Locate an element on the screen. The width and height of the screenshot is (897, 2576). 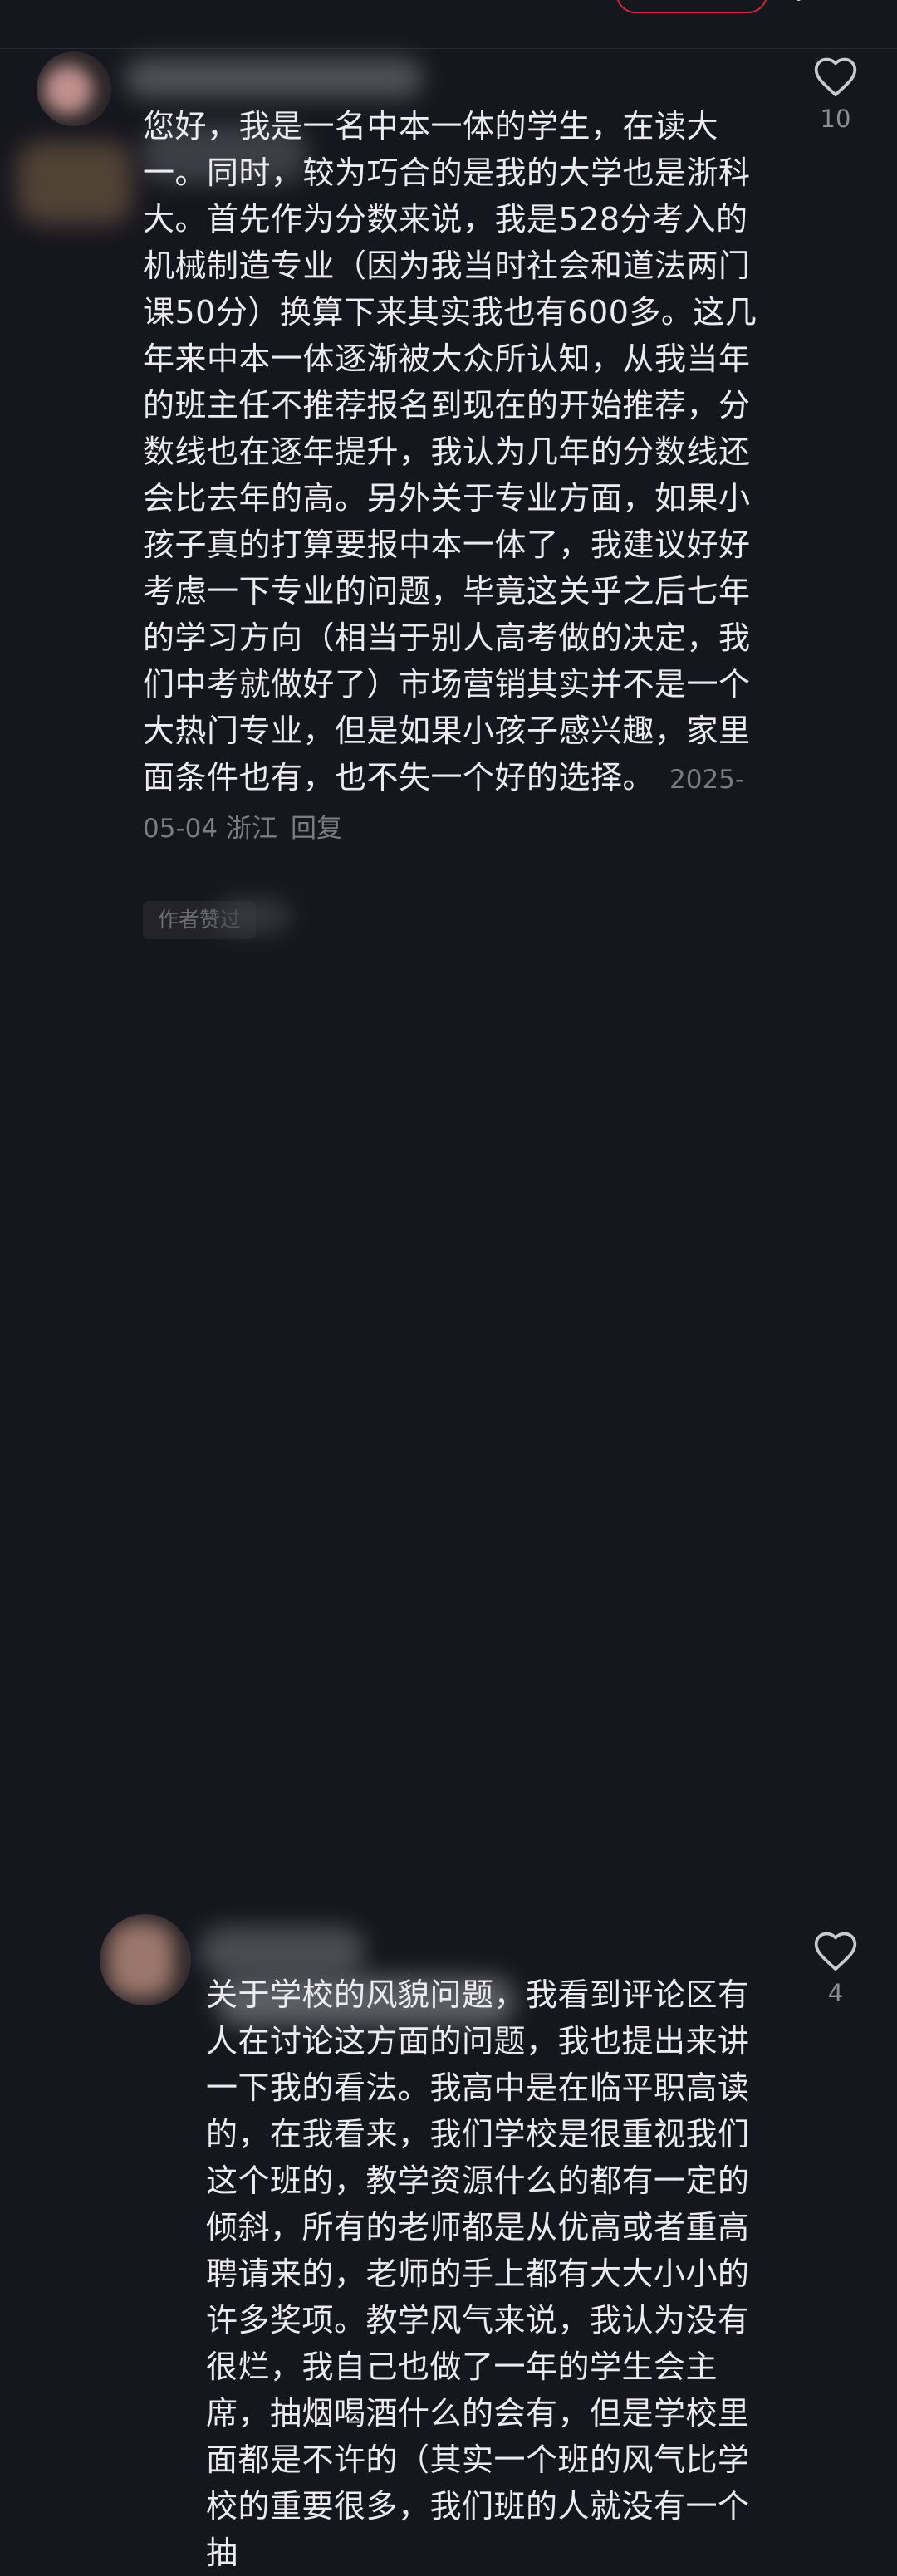
reply-button: 回复 is located at coordinates (317, 829).